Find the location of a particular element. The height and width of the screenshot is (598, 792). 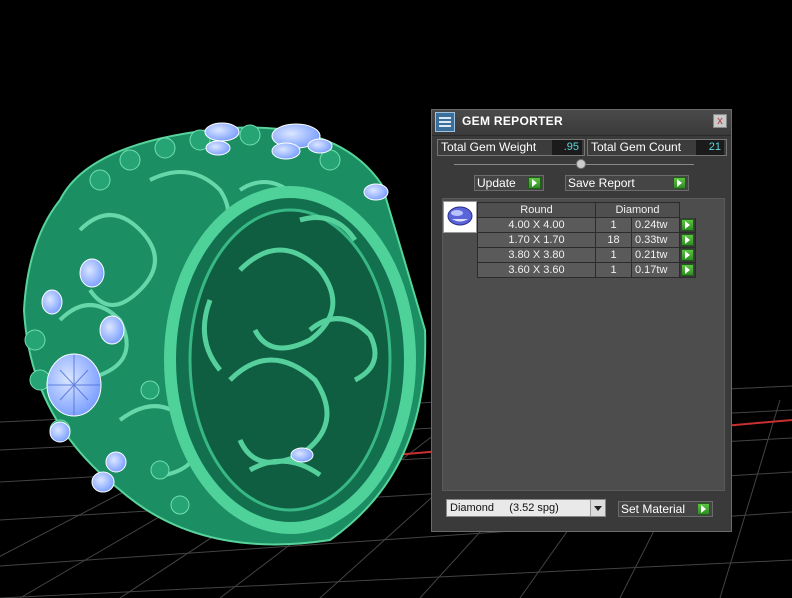

material-selected-value: Diamond (3.52 spg) is located at coordinates (504, 508).